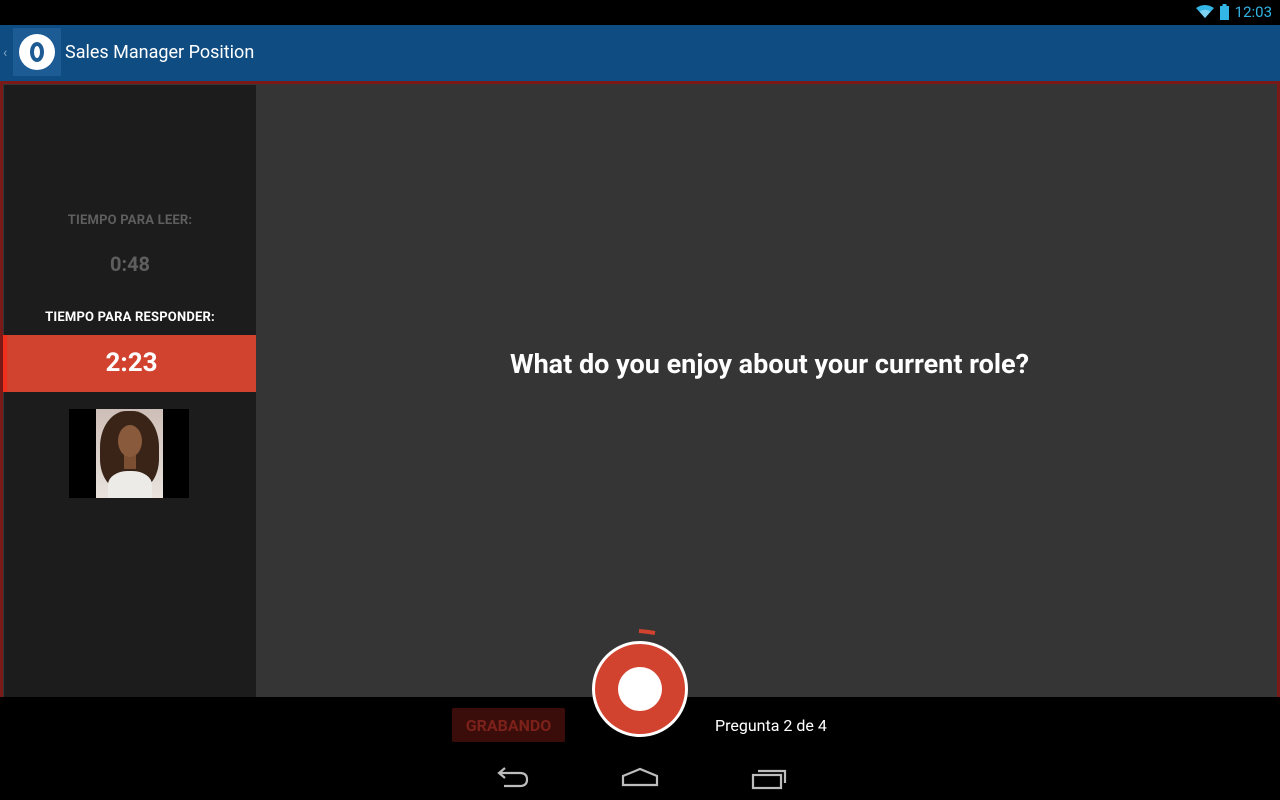  Describe the element at coordinates (160, 52) in the screenshot. I see `page-title: Sales Manager Position` at that location.